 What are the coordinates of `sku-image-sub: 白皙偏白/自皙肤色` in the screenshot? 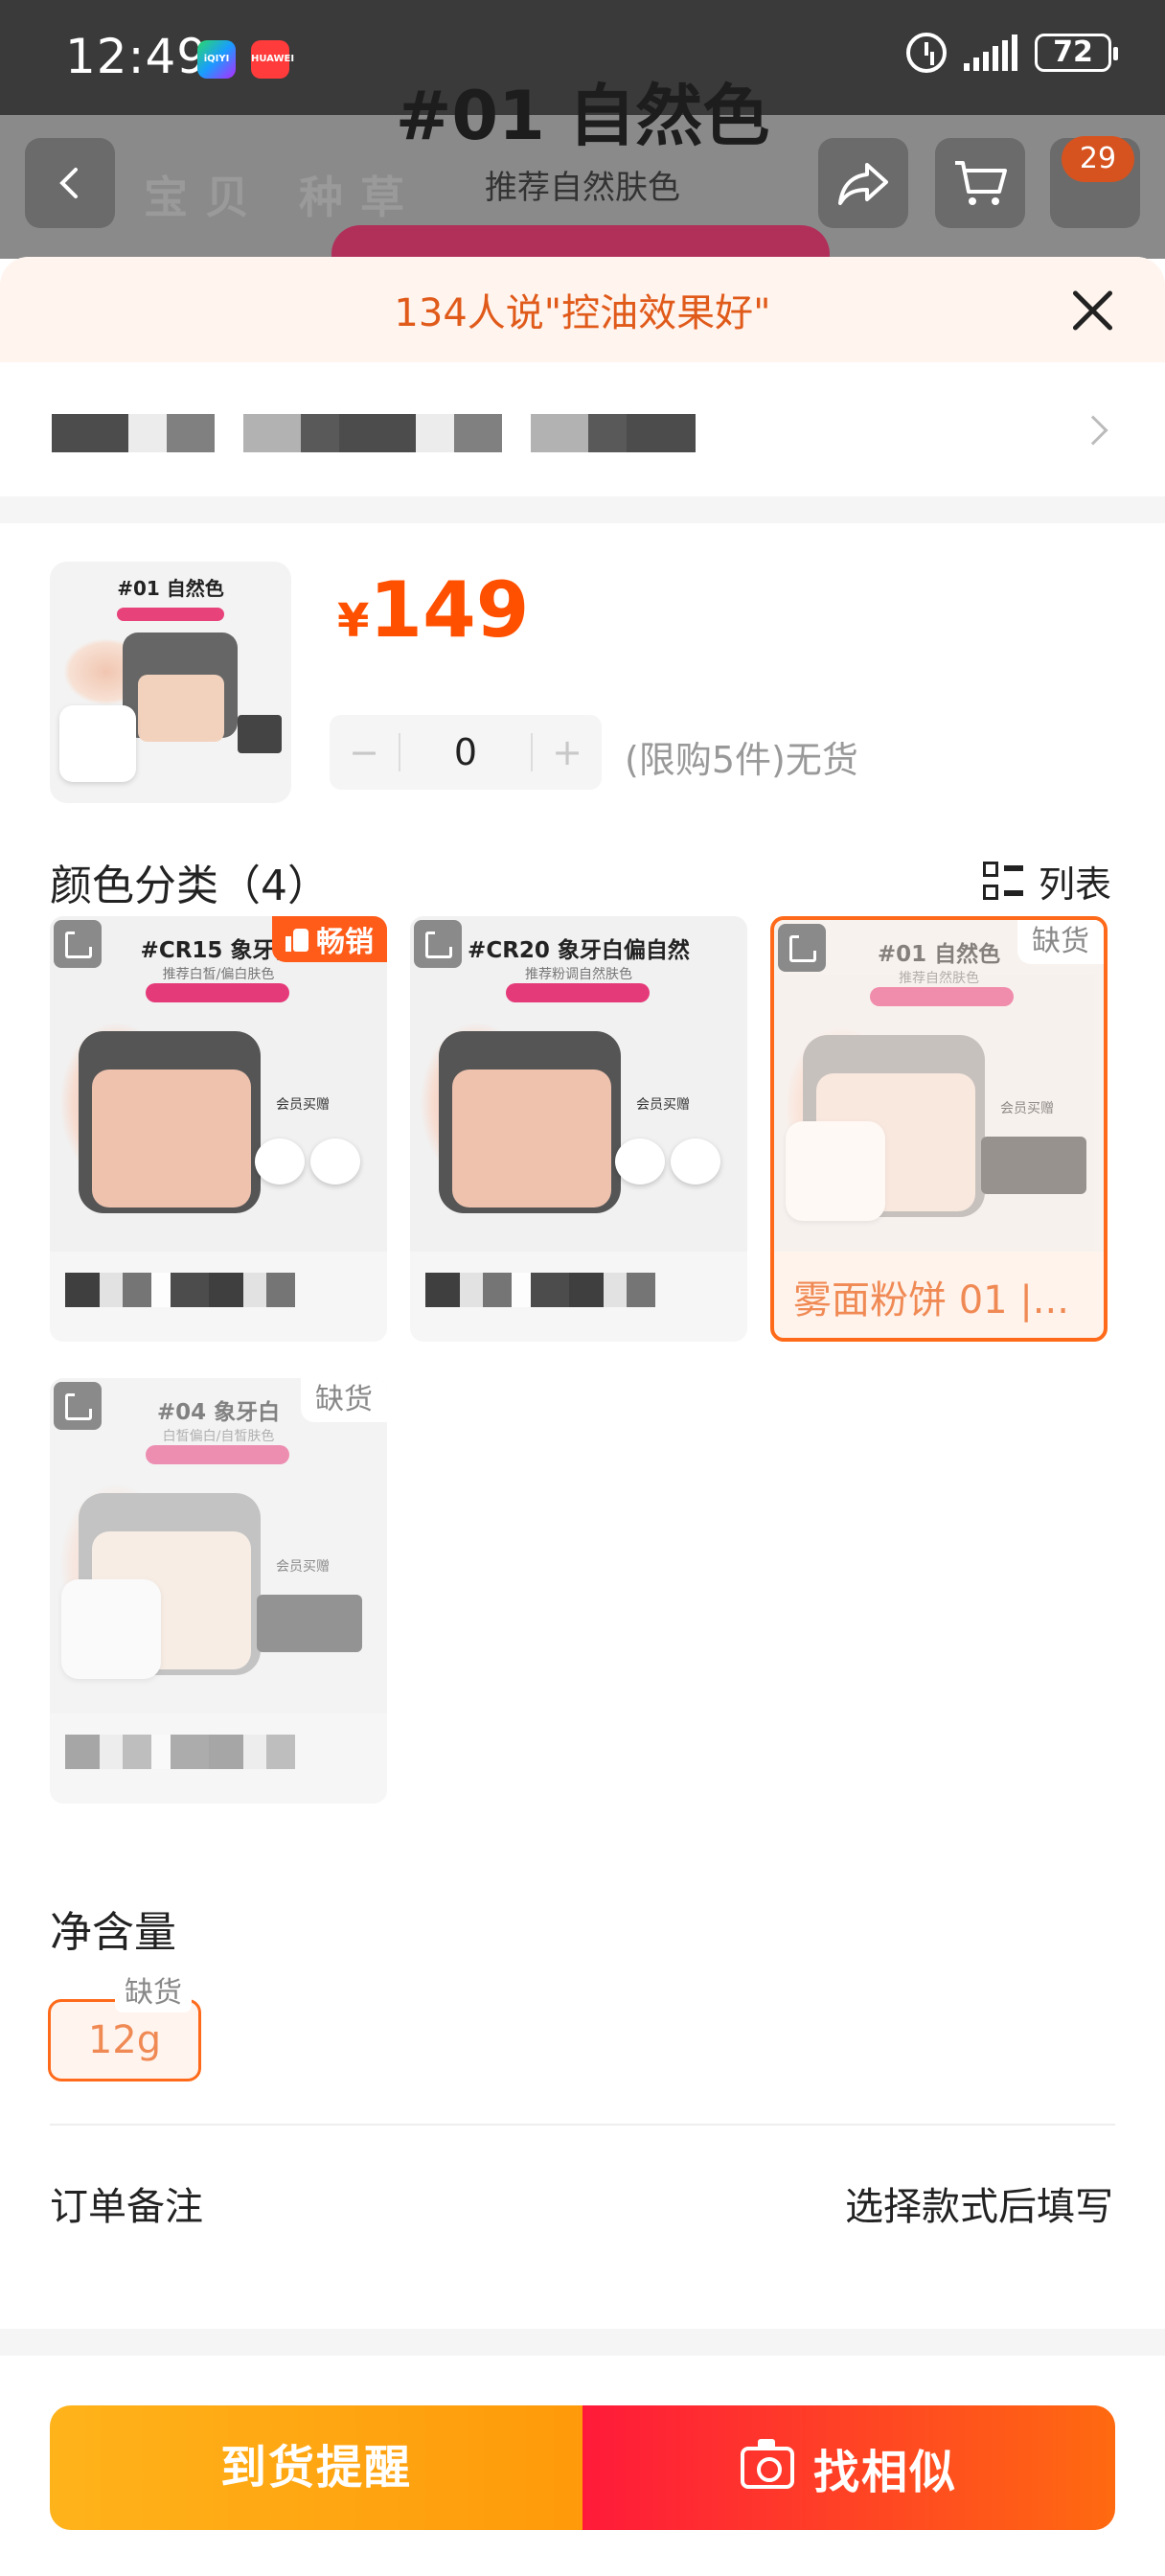 It's located at (219, 1436).